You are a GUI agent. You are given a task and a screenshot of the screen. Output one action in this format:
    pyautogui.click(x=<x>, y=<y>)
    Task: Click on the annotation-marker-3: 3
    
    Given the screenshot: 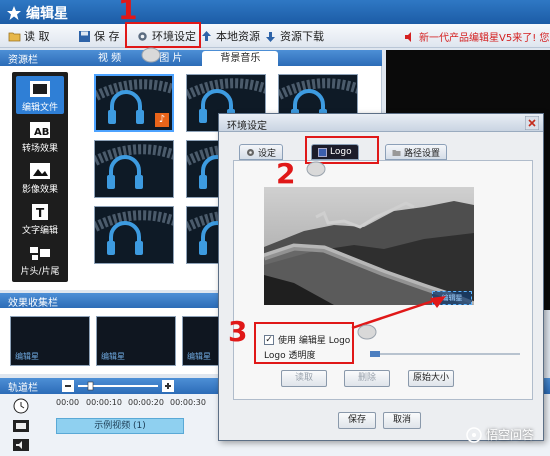 What is the action you would take?
    pyautogui.click(x=238, y=331)
    